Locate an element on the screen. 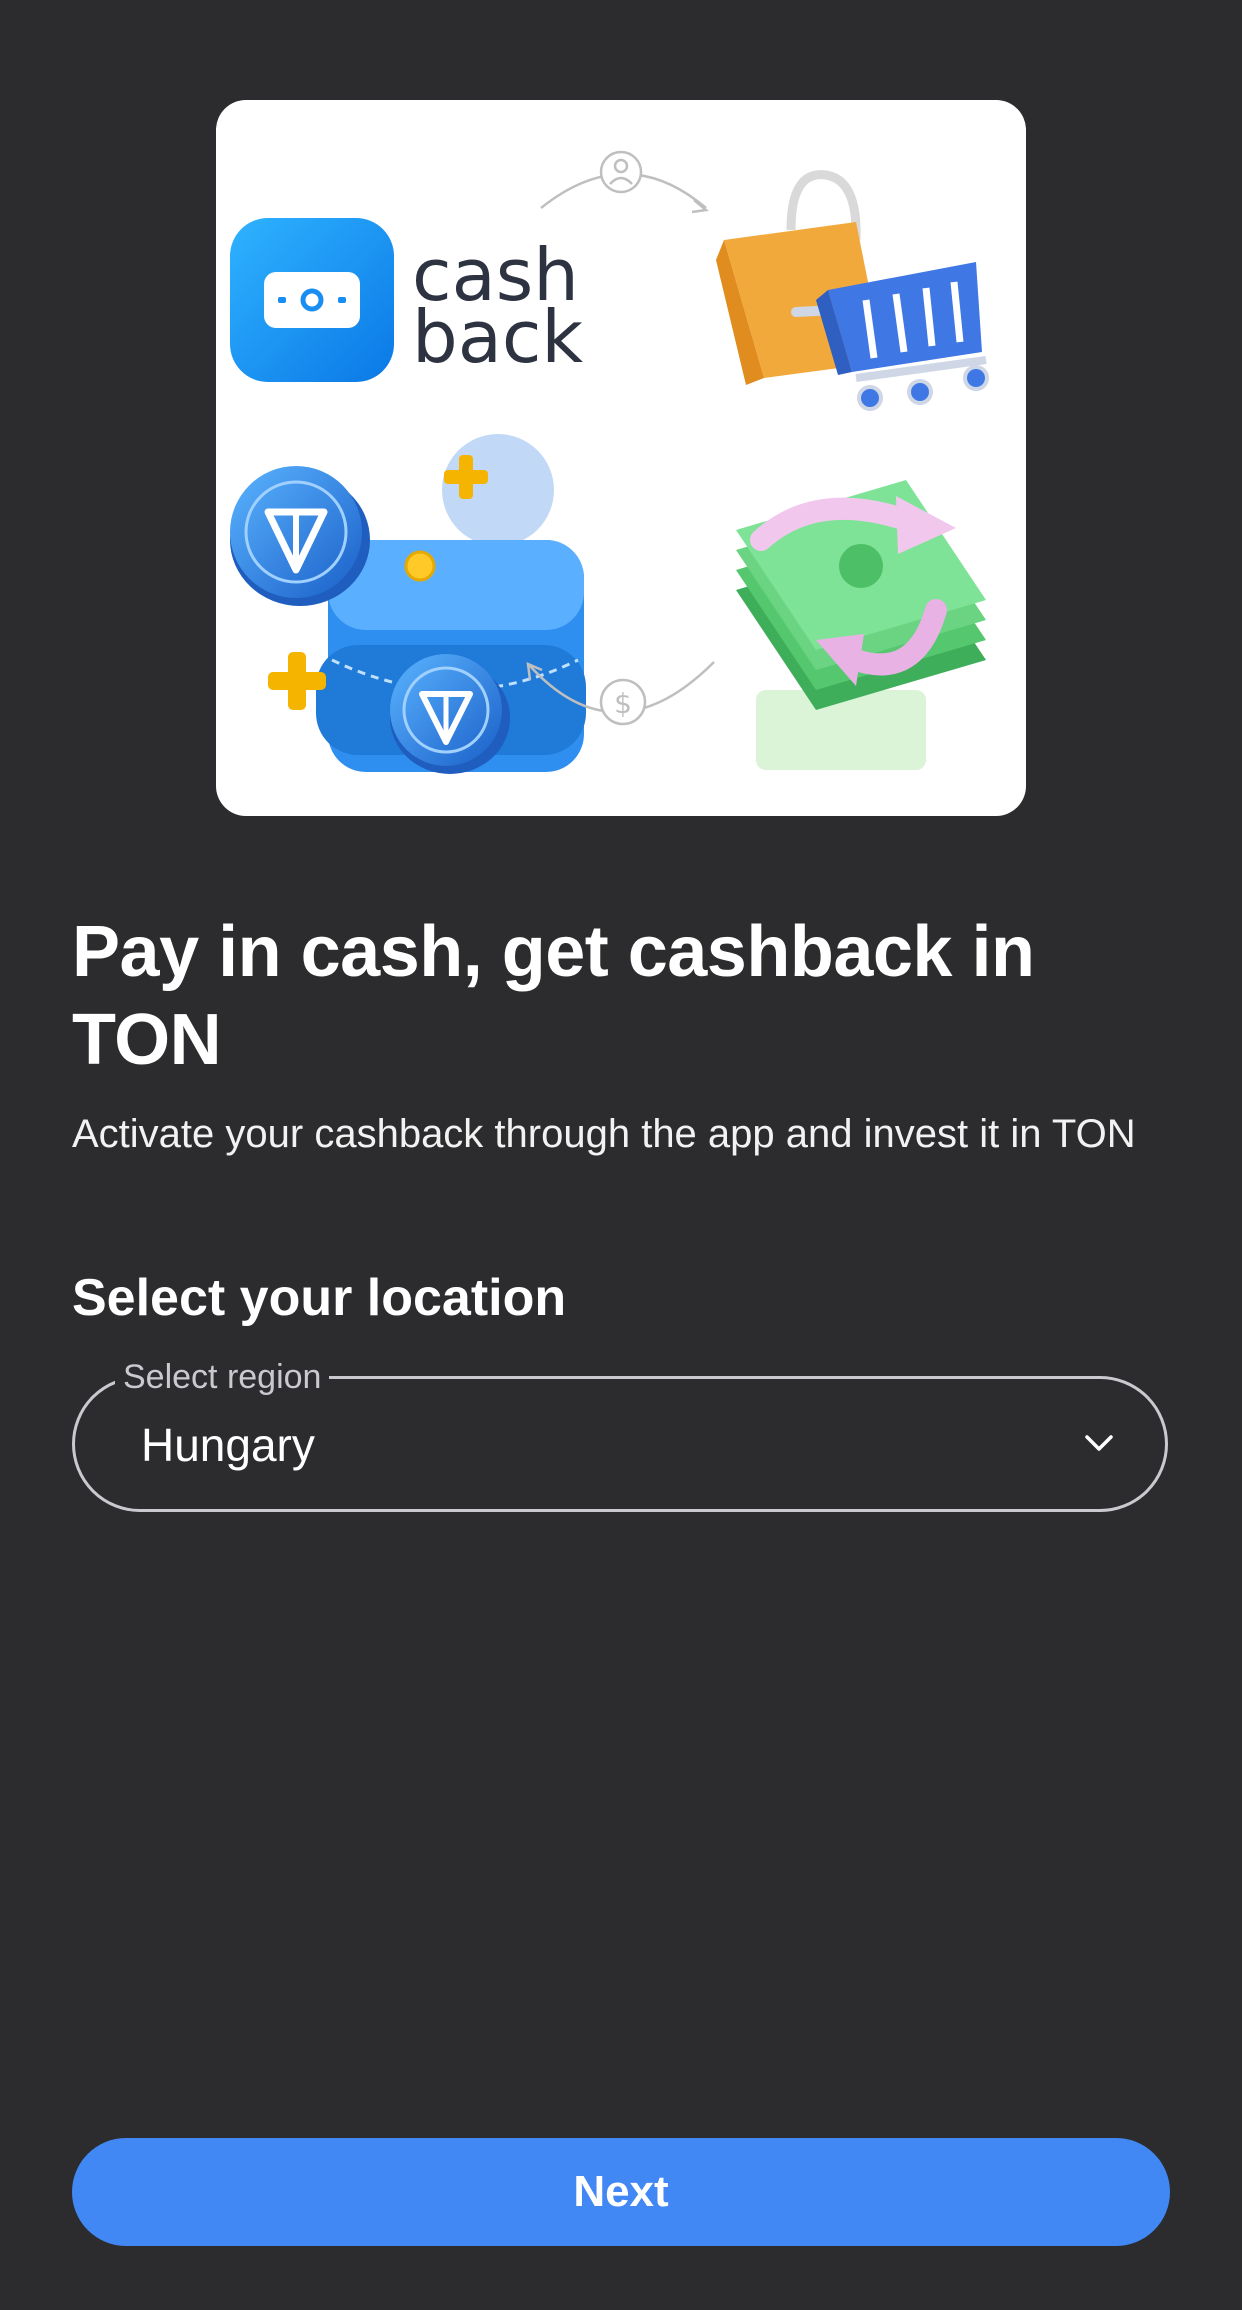  chevron-down-icon is located at coordinates (1099, 1443).